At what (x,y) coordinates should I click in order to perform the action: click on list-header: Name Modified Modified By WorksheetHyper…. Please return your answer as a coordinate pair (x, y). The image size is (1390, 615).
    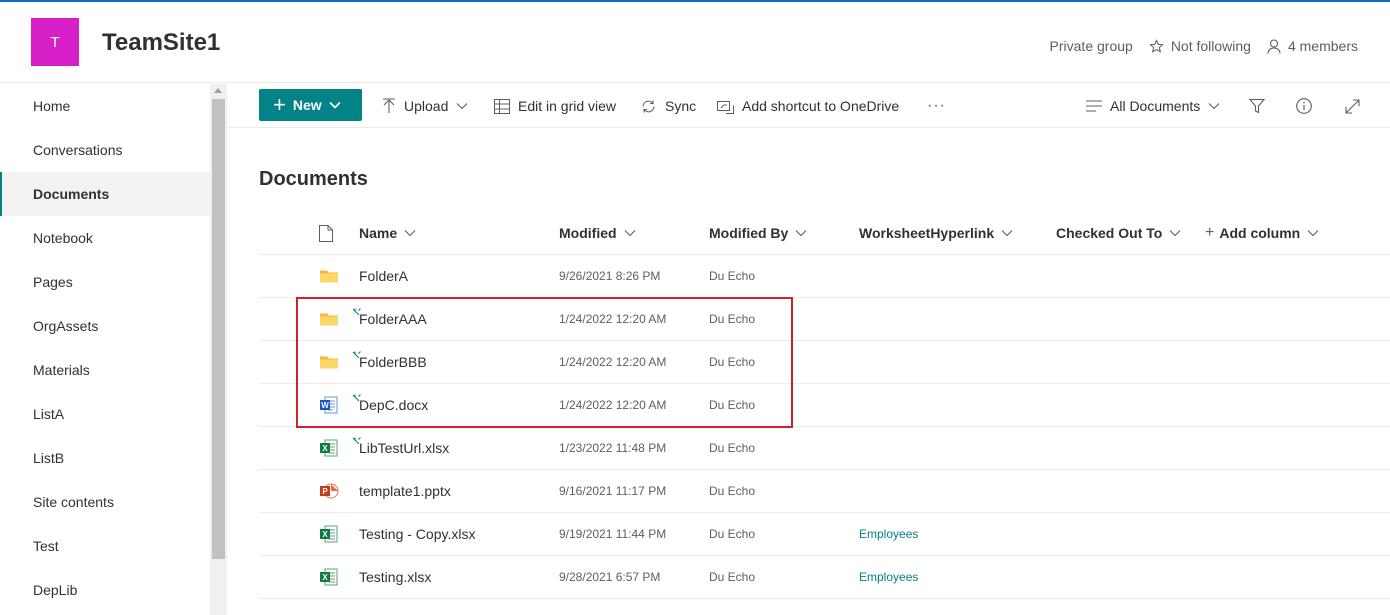
    Looking at the image, I should click on (824, 233).